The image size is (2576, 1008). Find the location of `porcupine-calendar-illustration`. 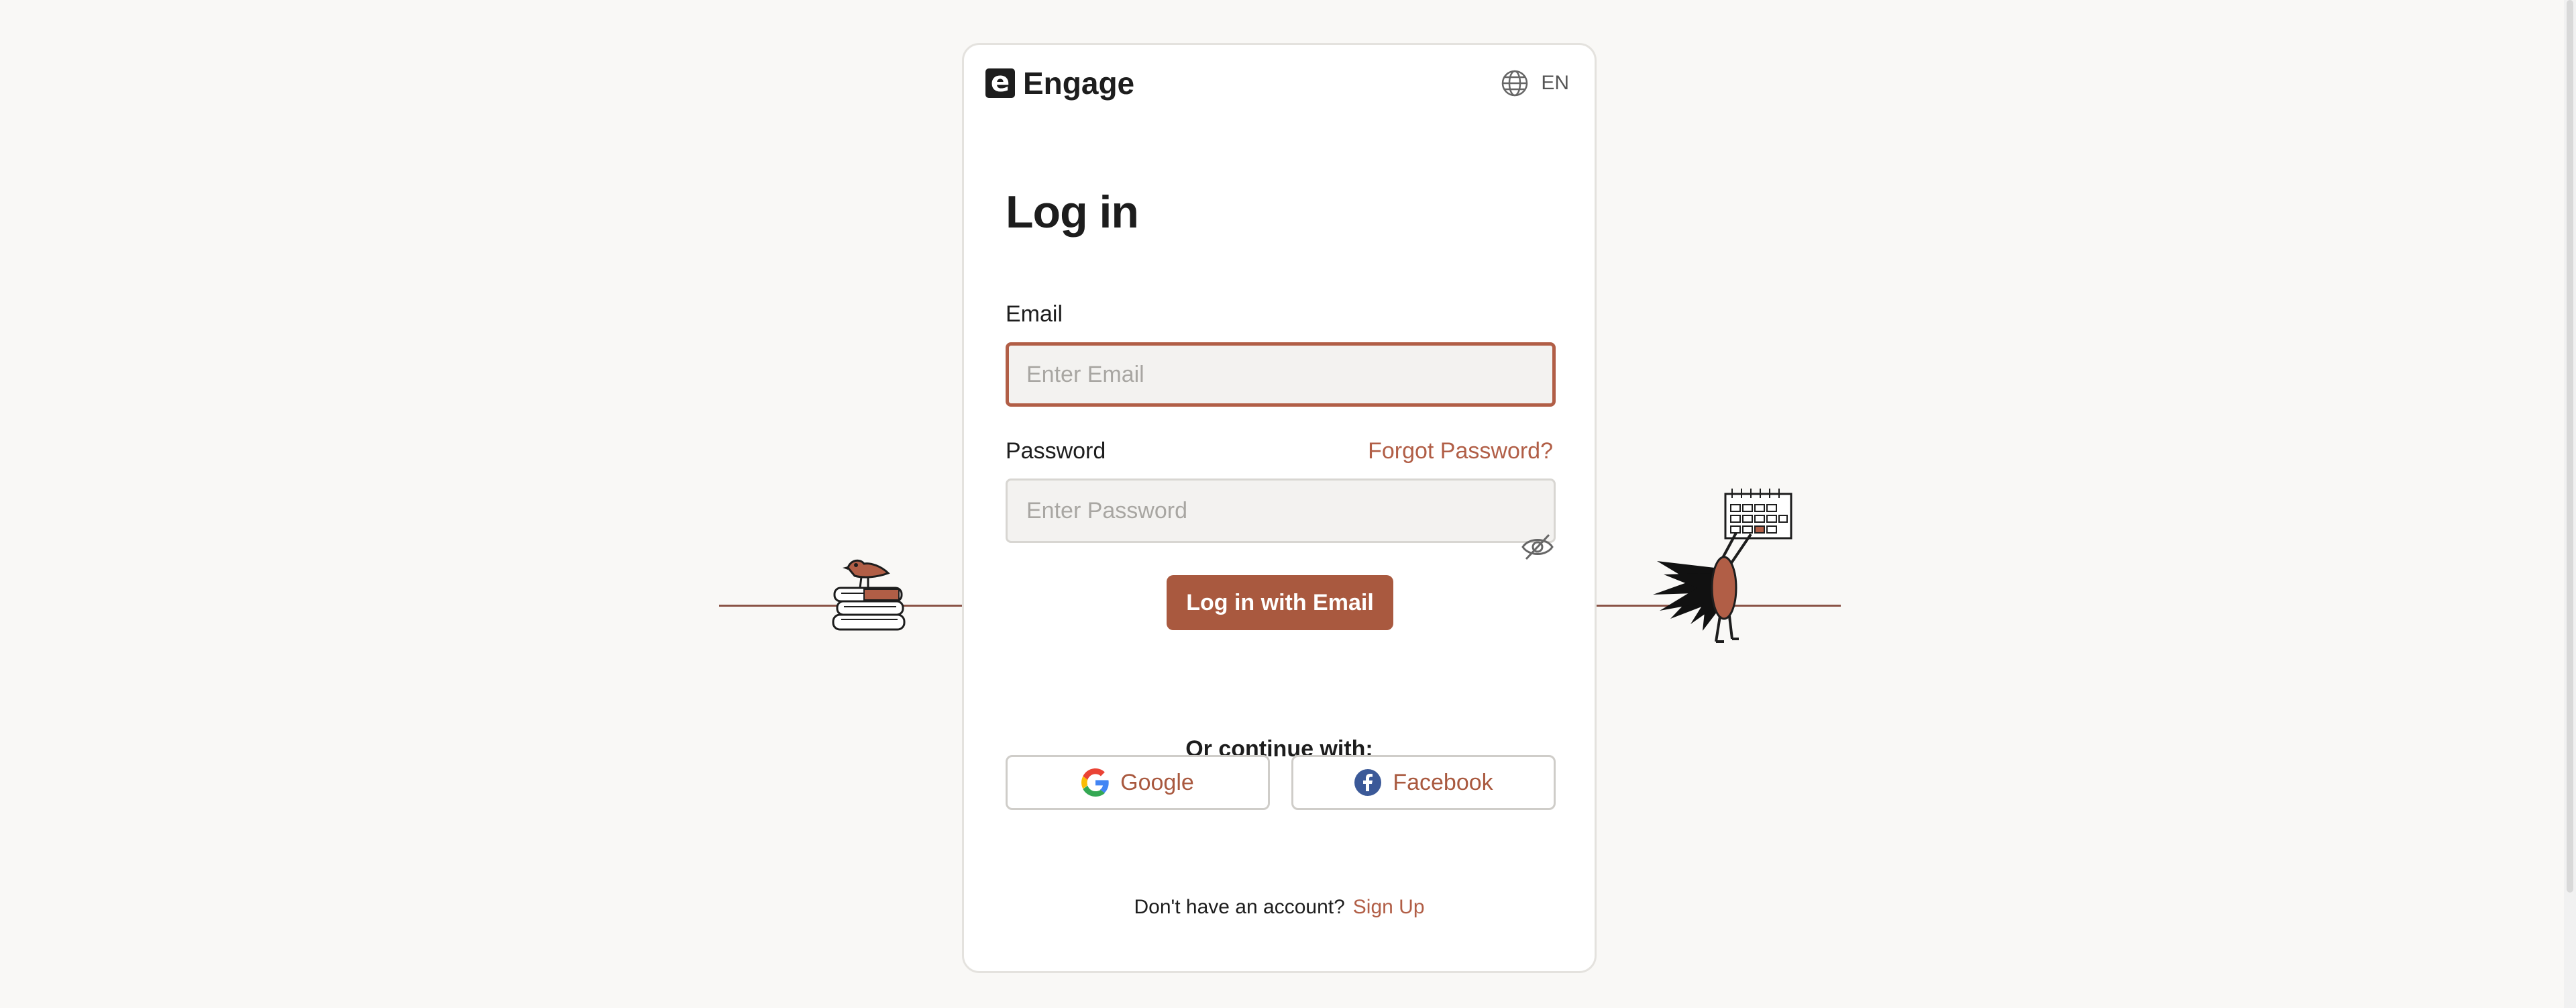

porcupine-calendar-illustration is located at coordinates (1722, 566).